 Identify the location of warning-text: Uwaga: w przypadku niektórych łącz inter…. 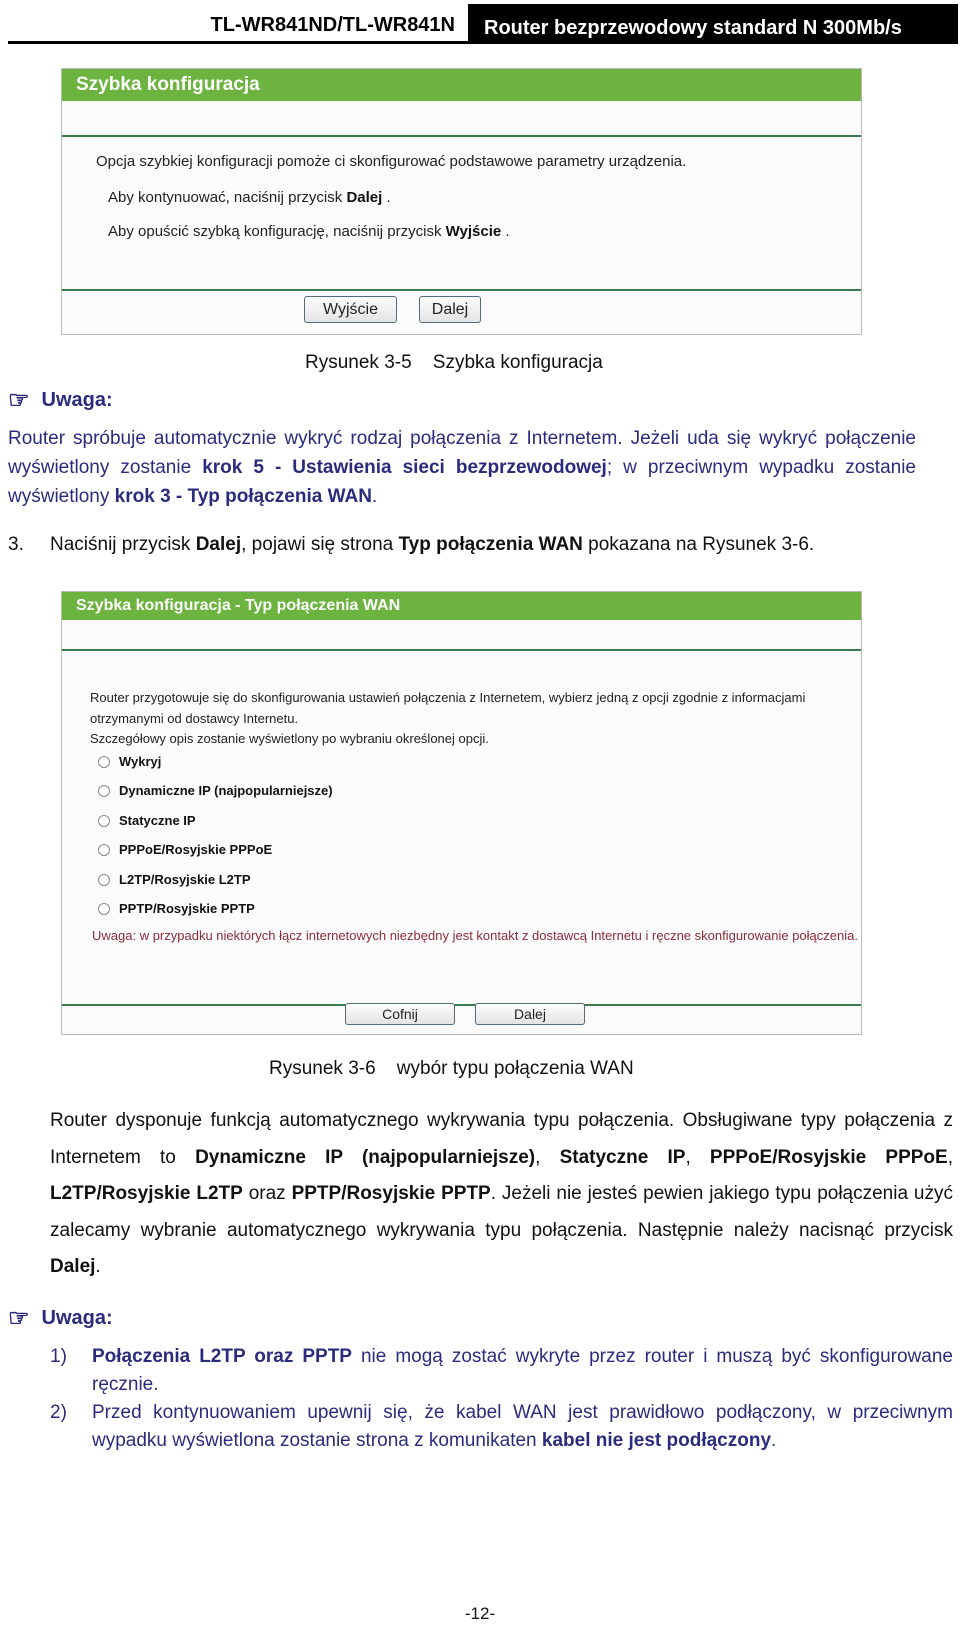
(475, 935).